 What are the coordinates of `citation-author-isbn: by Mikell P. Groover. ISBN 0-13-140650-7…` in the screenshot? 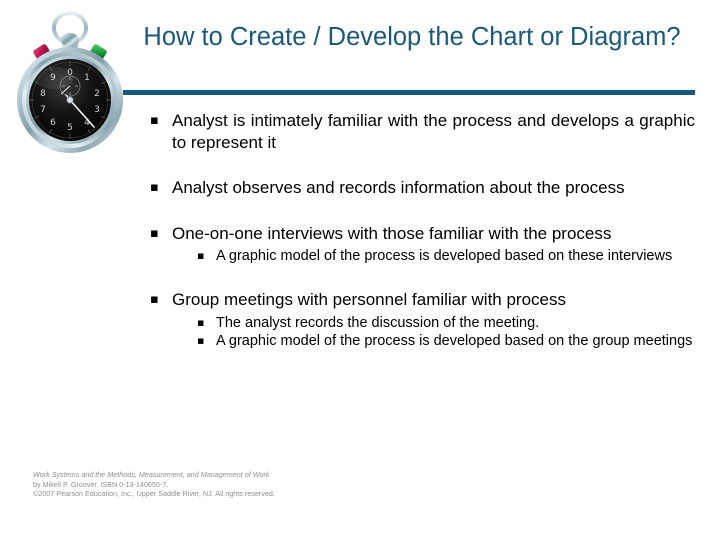 It's located at (101, 484).